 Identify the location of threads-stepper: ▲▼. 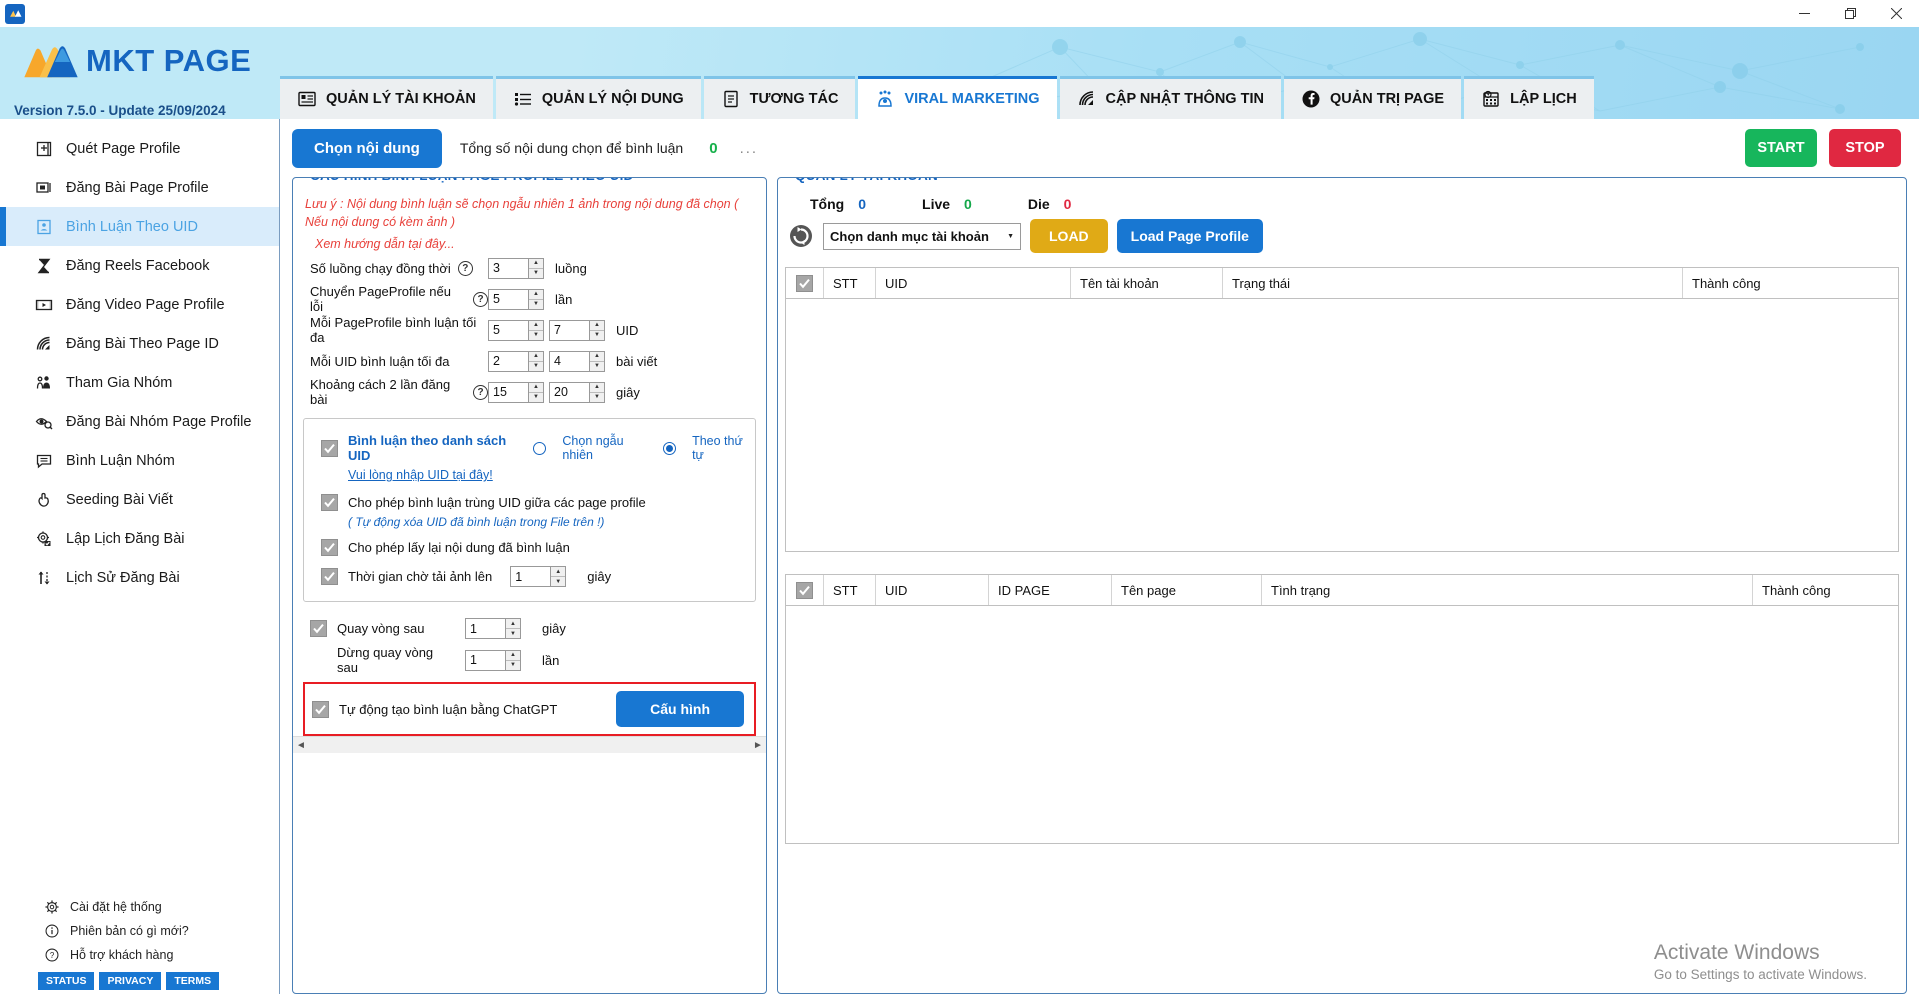
(516, 268).